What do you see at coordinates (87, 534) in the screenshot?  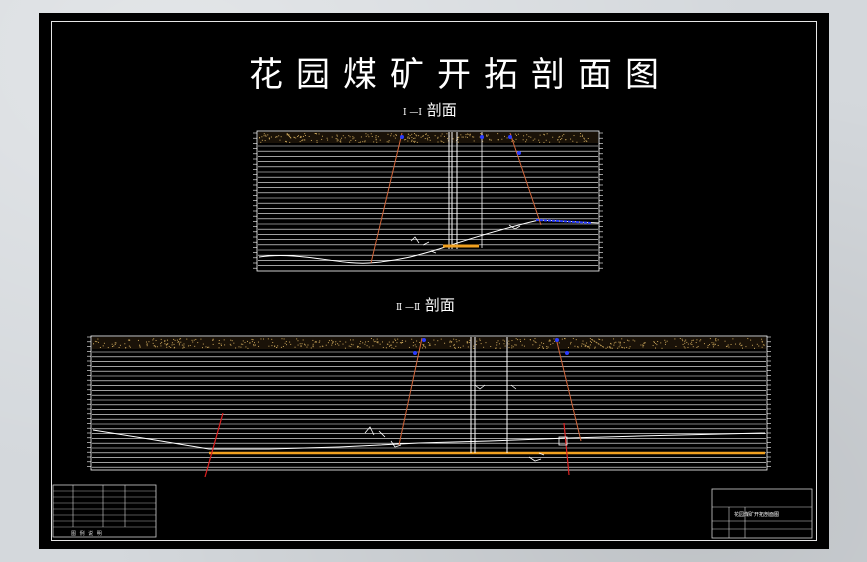 I see `legend-caption: 图 例 说 明` at bounding box center [87, 534].